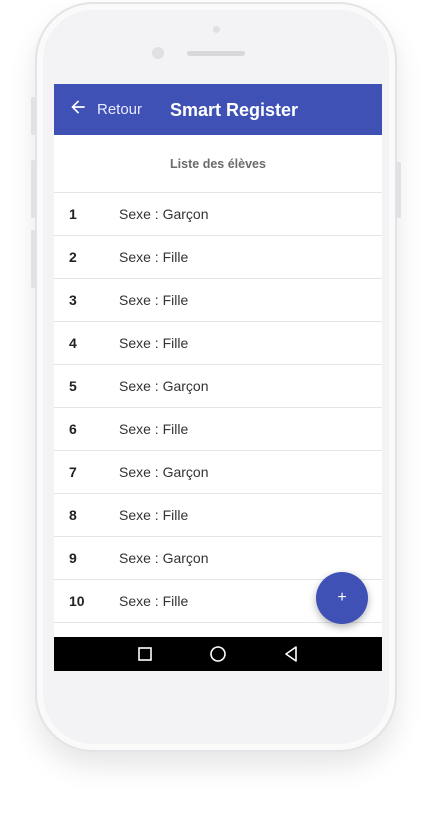  I want to click on student-number: 8, so click(73, 515).